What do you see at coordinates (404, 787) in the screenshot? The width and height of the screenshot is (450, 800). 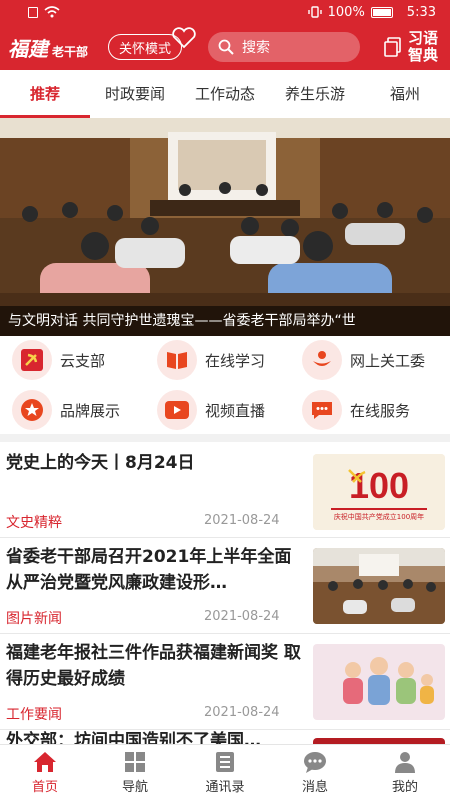 I see `nav-label: 我的` at bounding box center [404, 787].